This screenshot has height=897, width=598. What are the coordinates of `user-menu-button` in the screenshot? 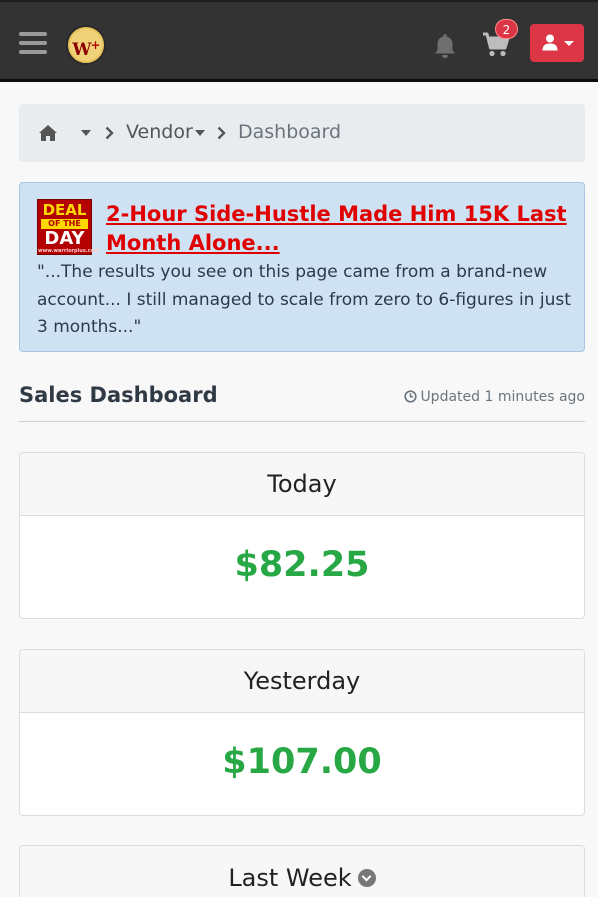 It's located at (557, 43).